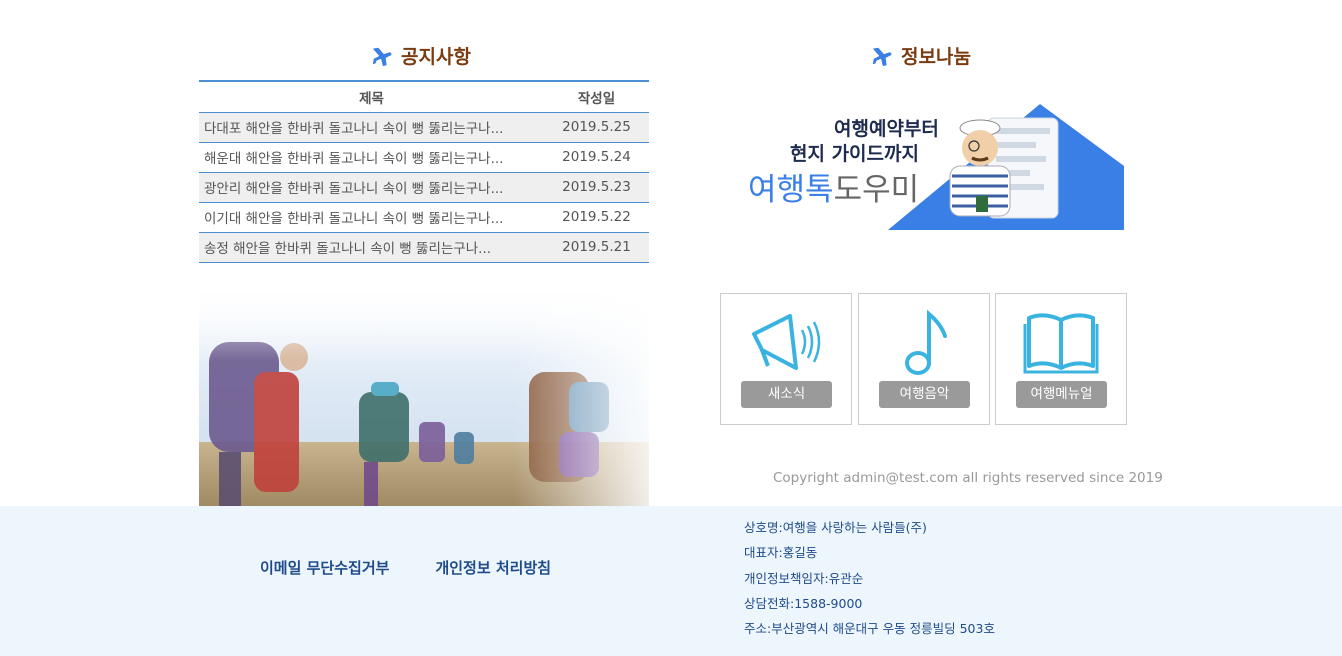 This screenshot has height=656, width=1342. Describe the element at coordinates (786, 394) in the screenshot. I see `tile-news-label: 새소식` at that location.